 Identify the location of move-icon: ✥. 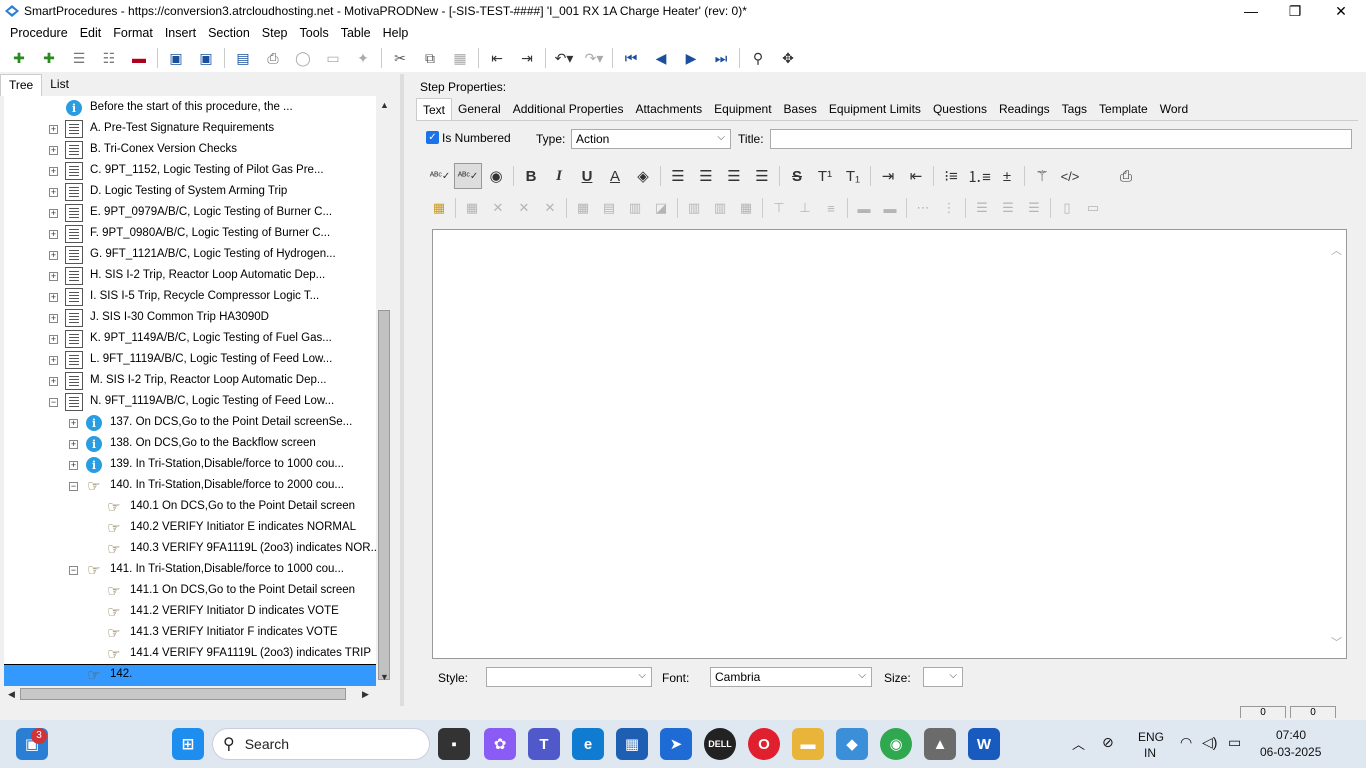
(788, 58).